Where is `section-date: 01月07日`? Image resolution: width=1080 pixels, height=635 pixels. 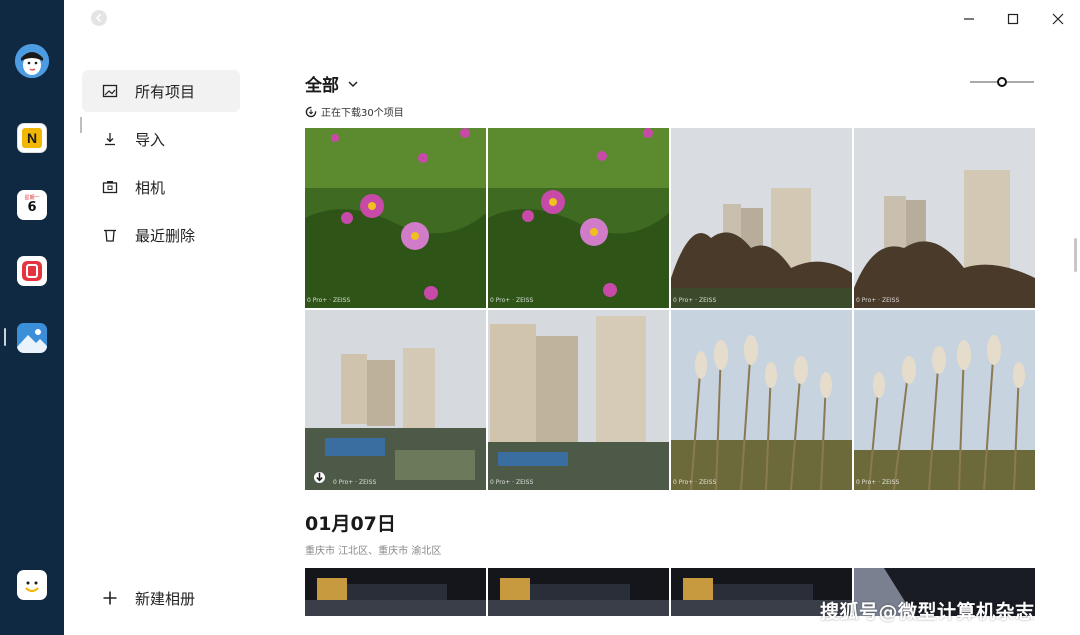 section-date: 01月07日 is located at coordinates (350, 524).